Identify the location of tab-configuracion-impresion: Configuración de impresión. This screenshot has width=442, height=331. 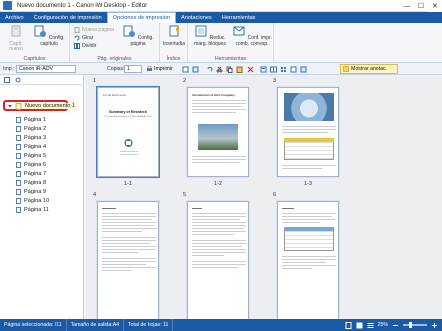
(68, 17).